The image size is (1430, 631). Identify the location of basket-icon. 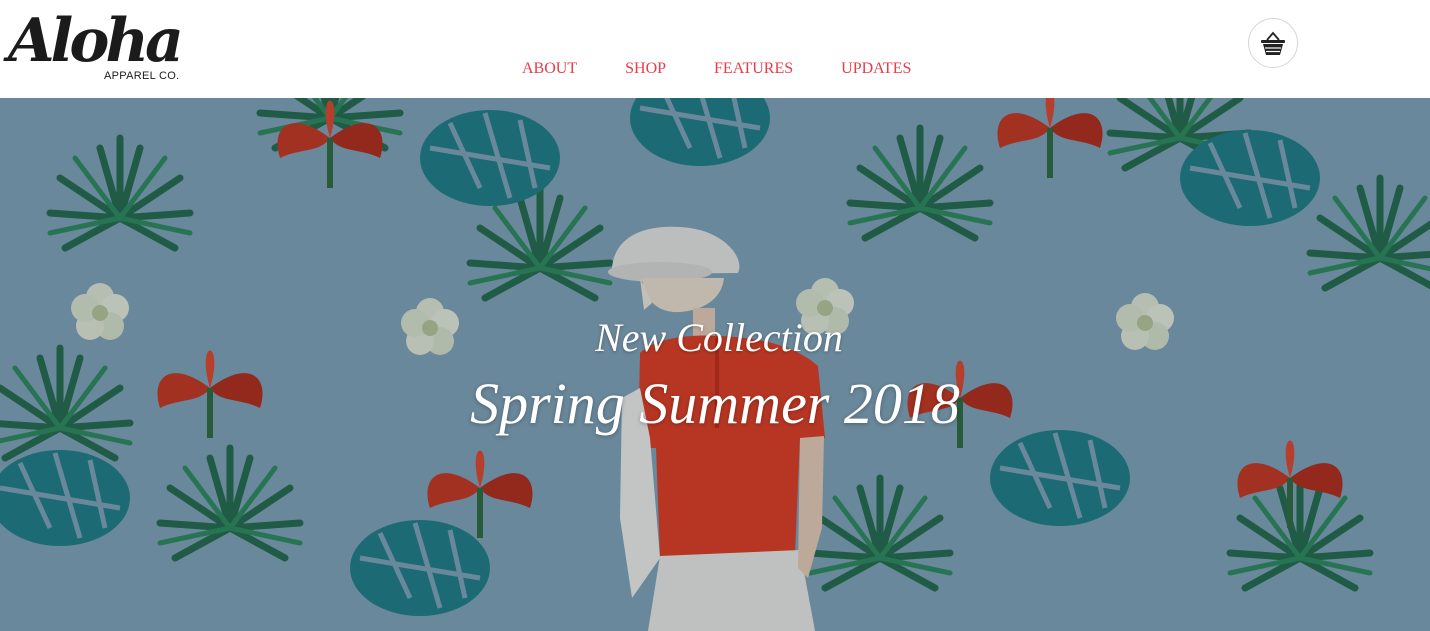
(1273, 43).